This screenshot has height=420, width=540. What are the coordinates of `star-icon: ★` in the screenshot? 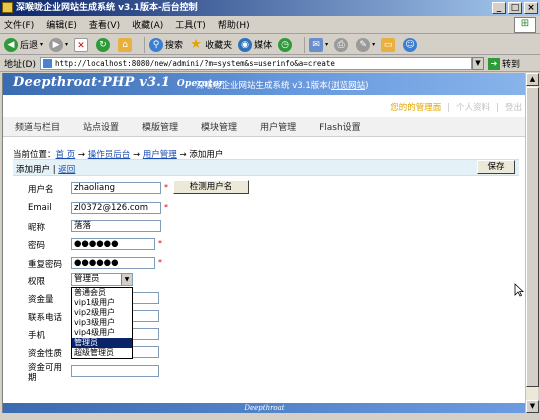 It's located at (196, 44).